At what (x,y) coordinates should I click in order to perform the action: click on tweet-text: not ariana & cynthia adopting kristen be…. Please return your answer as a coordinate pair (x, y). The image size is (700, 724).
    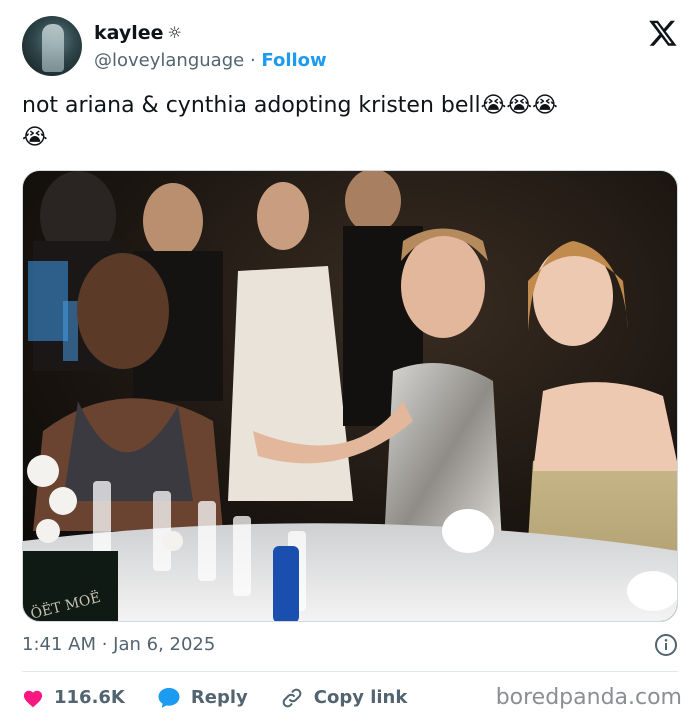
    Looking at the image, I should click on (352, 122).